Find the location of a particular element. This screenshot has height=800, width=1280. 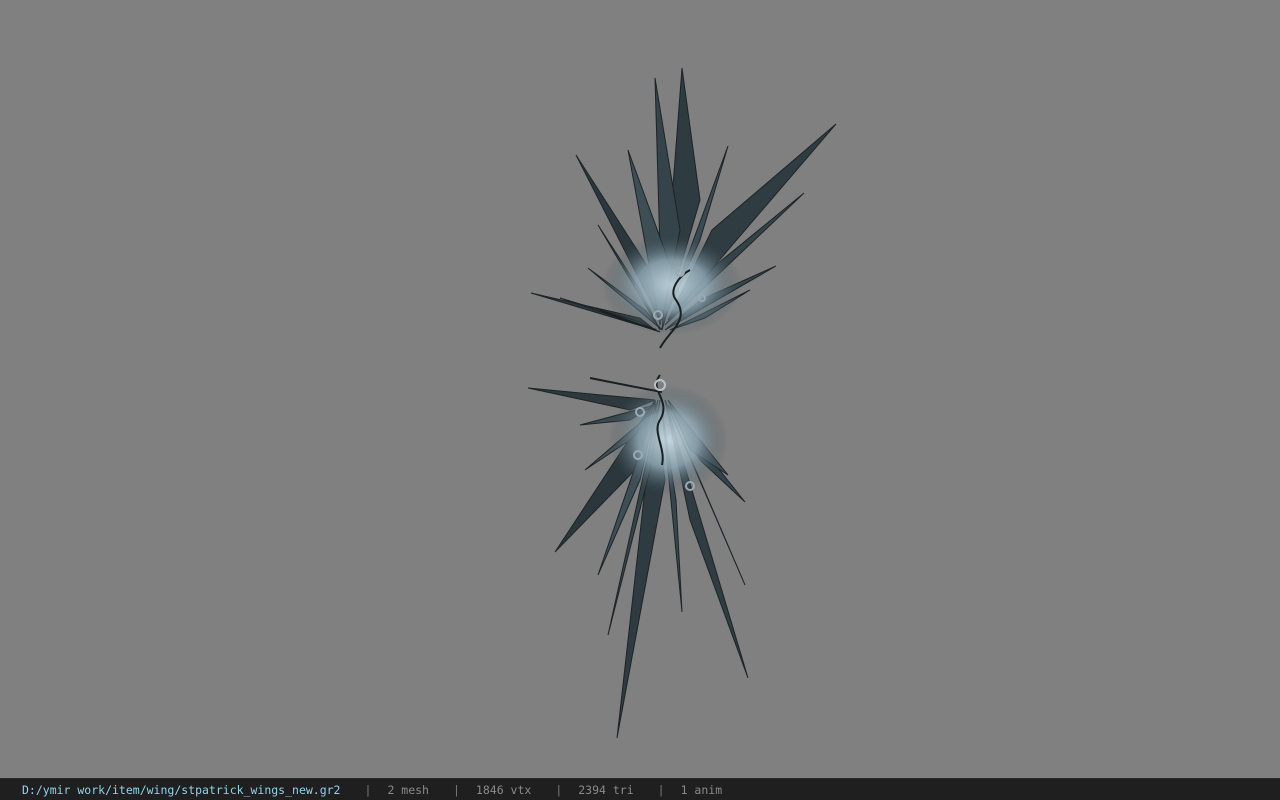

triangle-count-label: 2394 tri is located at coordinates (606, 789).